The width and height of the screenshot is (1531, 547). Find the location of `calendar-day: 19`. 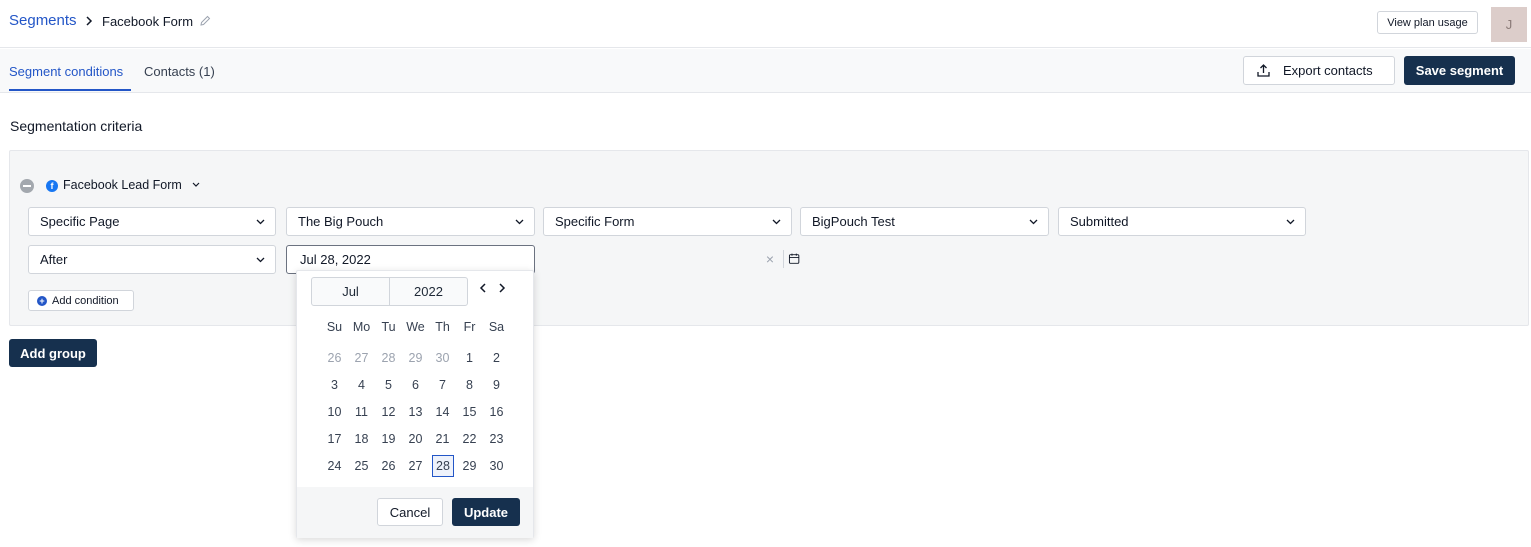

calendar-day: 19 is located at coordinates (388, 439).